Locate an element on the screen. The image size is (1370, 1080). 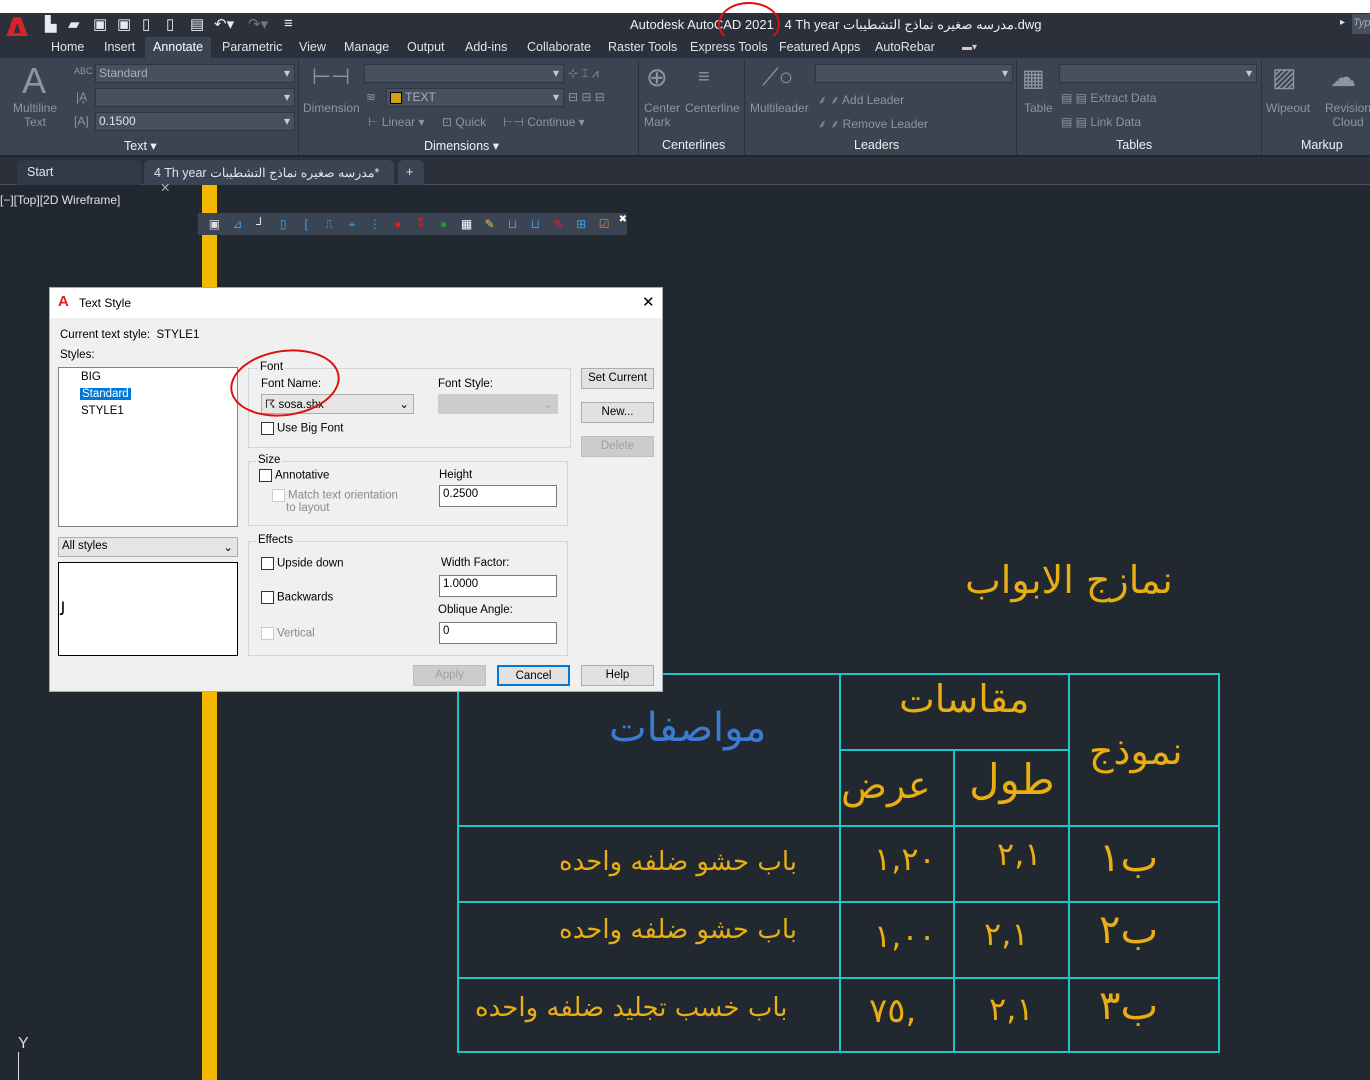
use-big-font-checkbox: Use Big Font is located at coordinates (302, 428).